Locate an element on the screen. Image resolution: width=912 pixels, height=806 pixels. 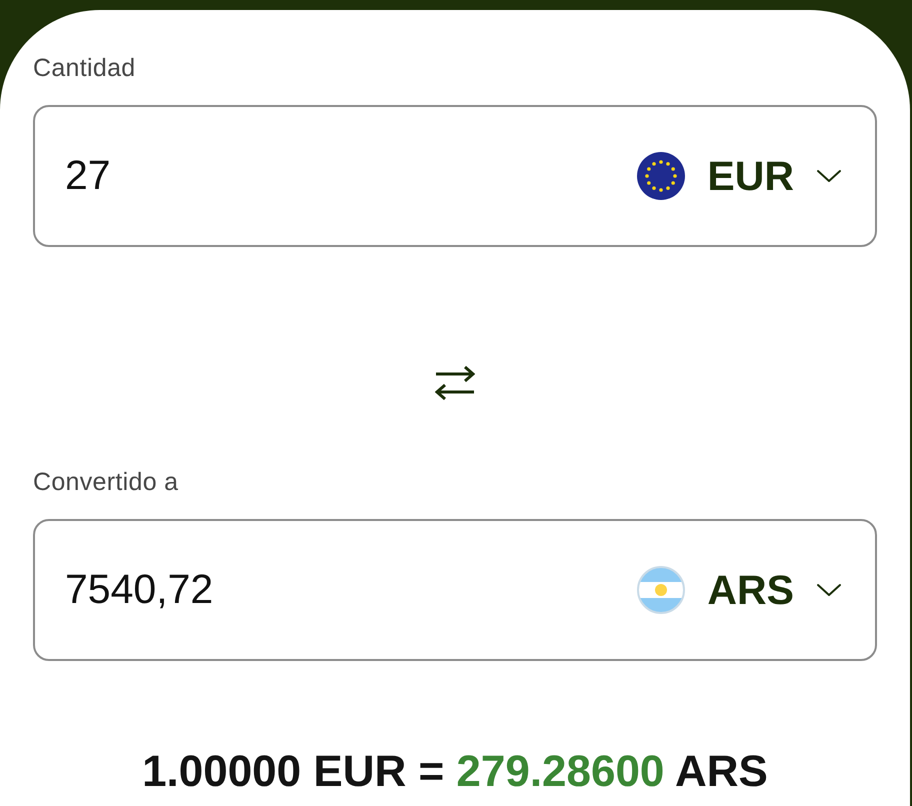
swap-arrows-icon is located at coordinates (455, 383).